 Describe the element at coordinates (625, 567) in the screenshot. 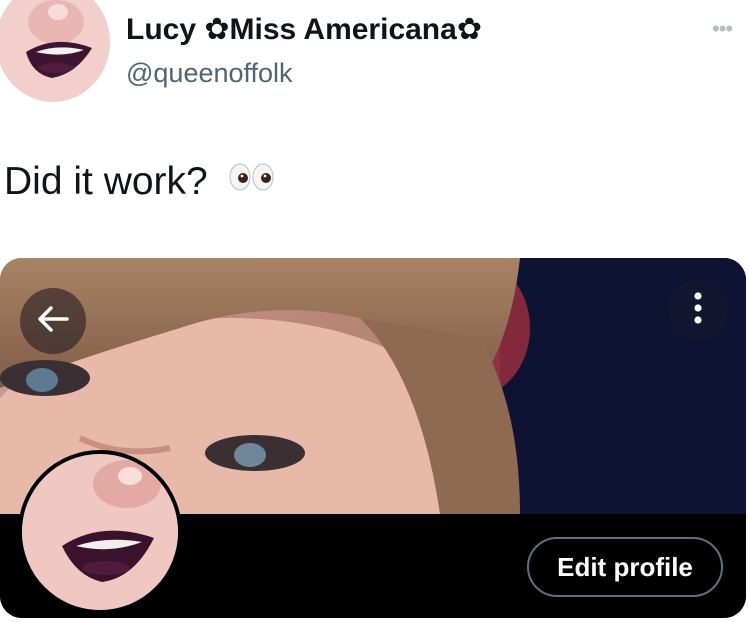

I see `edit-profile-button: Edit profile` at that location.